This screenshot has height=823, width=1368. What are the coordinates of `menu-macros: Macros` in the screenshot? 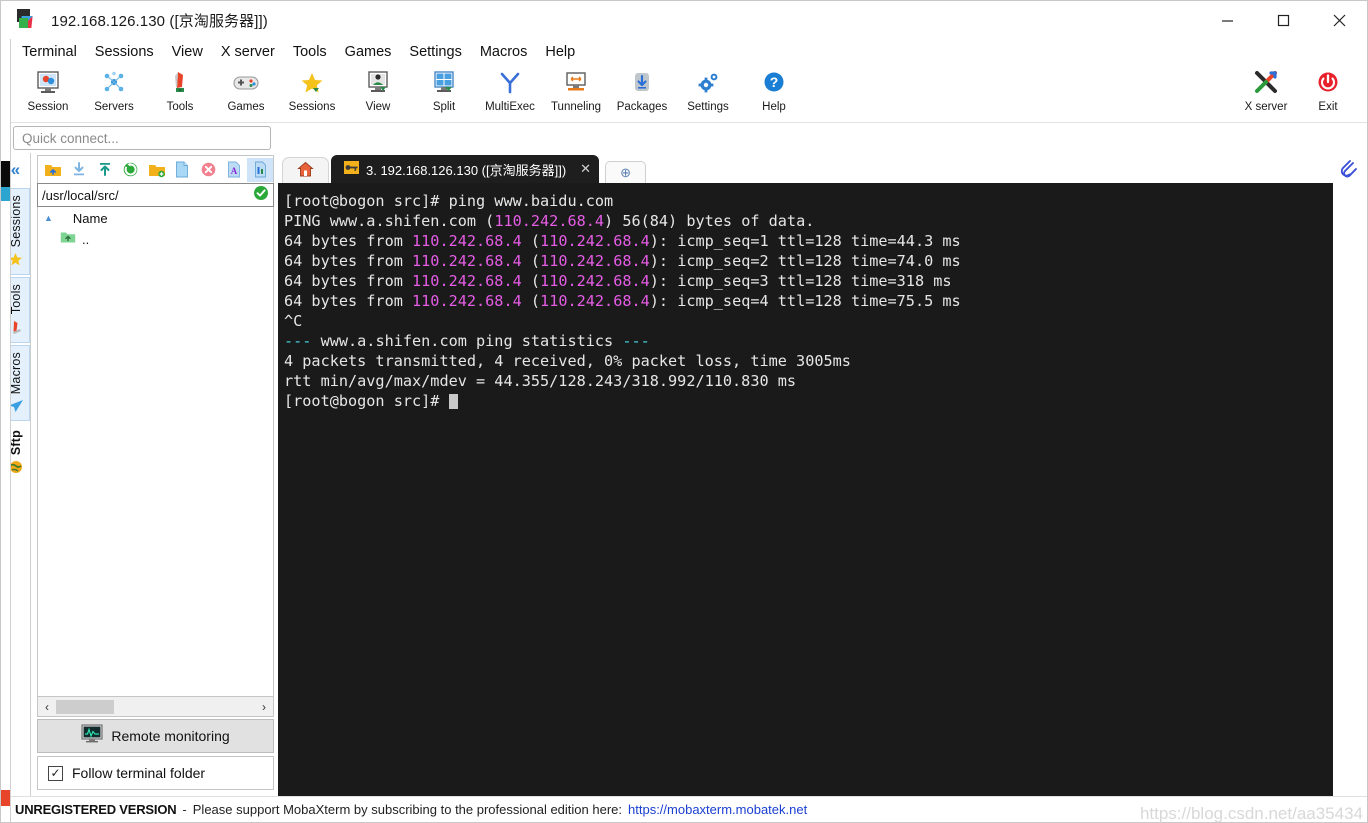 It's located at (504, 52).